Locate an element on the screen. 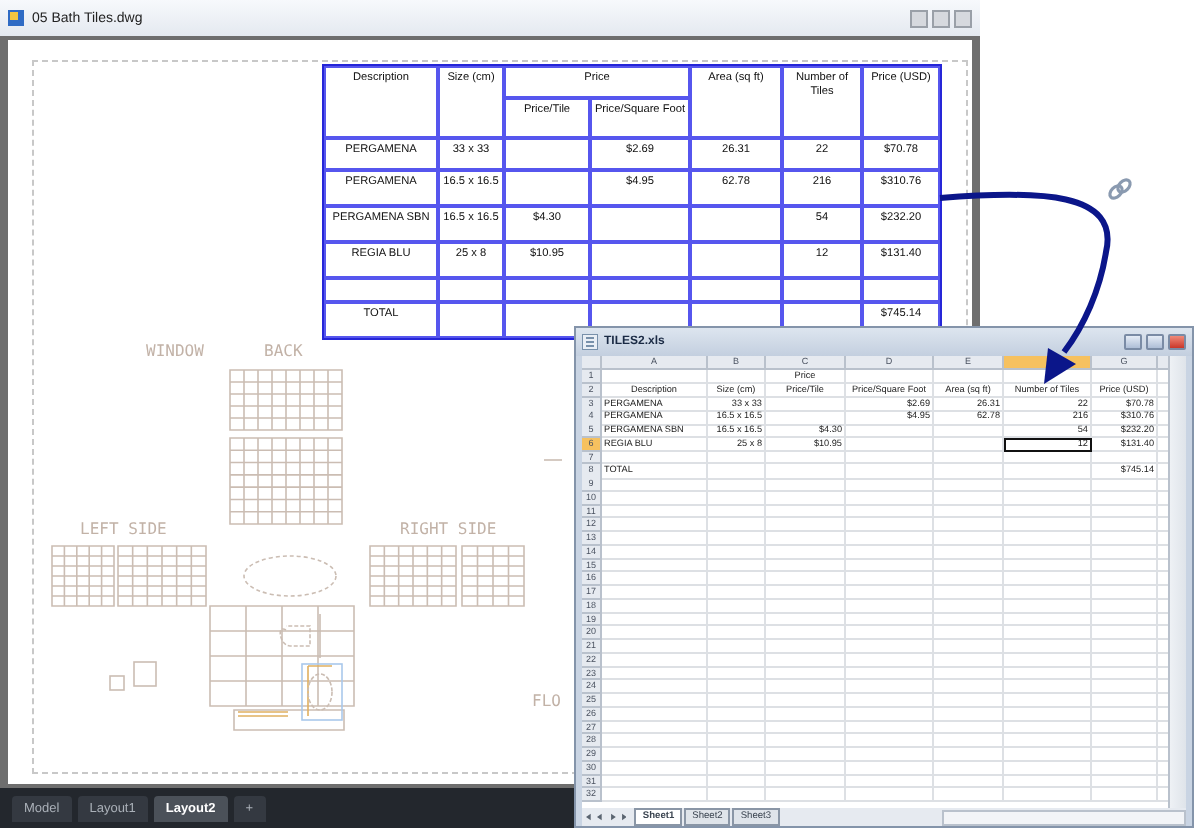 The height and width of the screenshot is (828, 1194). drawing-label: LEFT SIDE is located at coordinates (123, 529).